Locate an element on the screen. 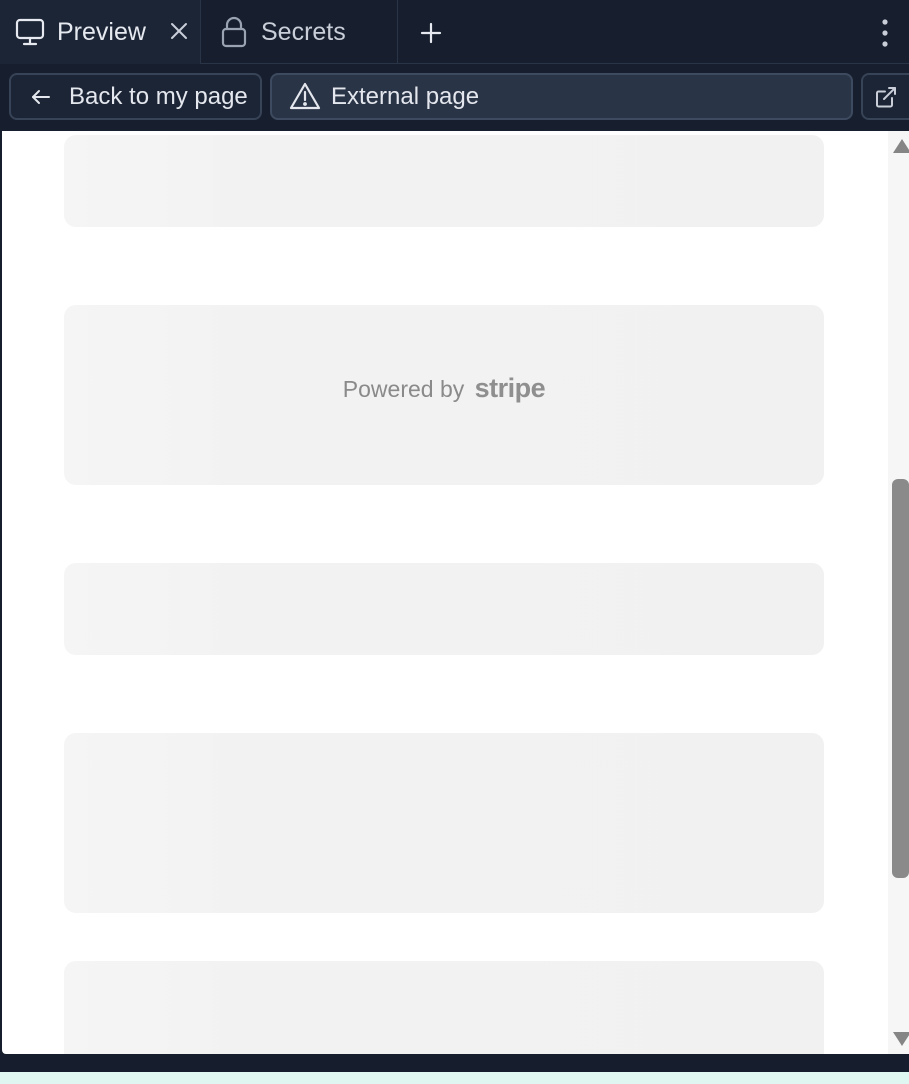 The image size is (909, 1084). new-tab-button is located at coordinates (431, 33).